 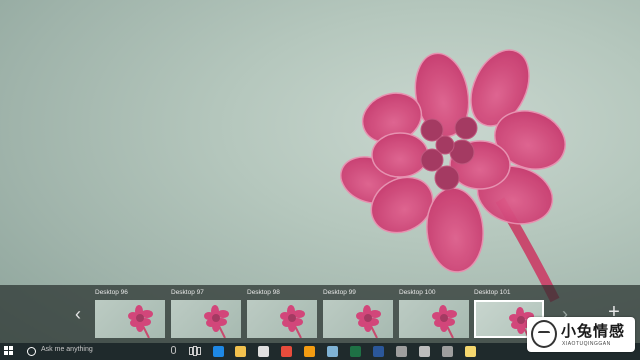 I want to click on desktop-thumbnail: Desktop 99, so click(x=358, y=314).